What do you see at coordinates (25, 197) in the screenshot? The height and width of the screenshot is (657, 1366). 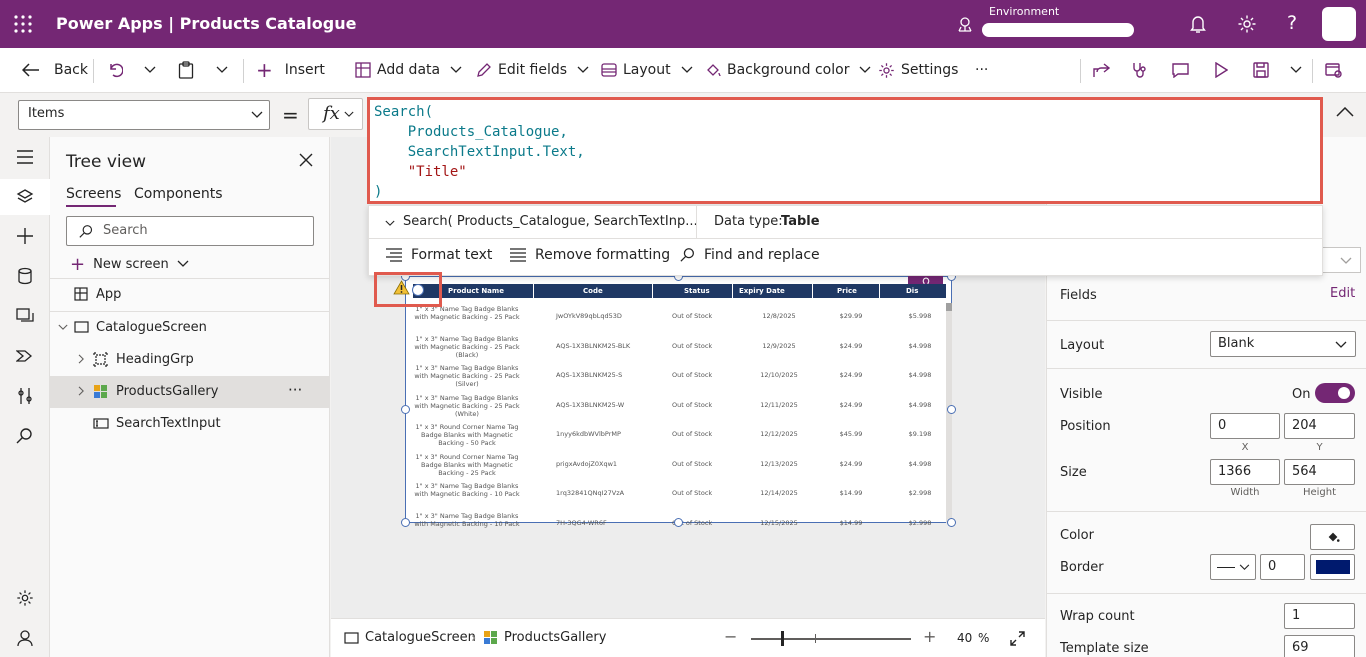 I see `tree-view-rail-item` at bounding box center [25, 197].